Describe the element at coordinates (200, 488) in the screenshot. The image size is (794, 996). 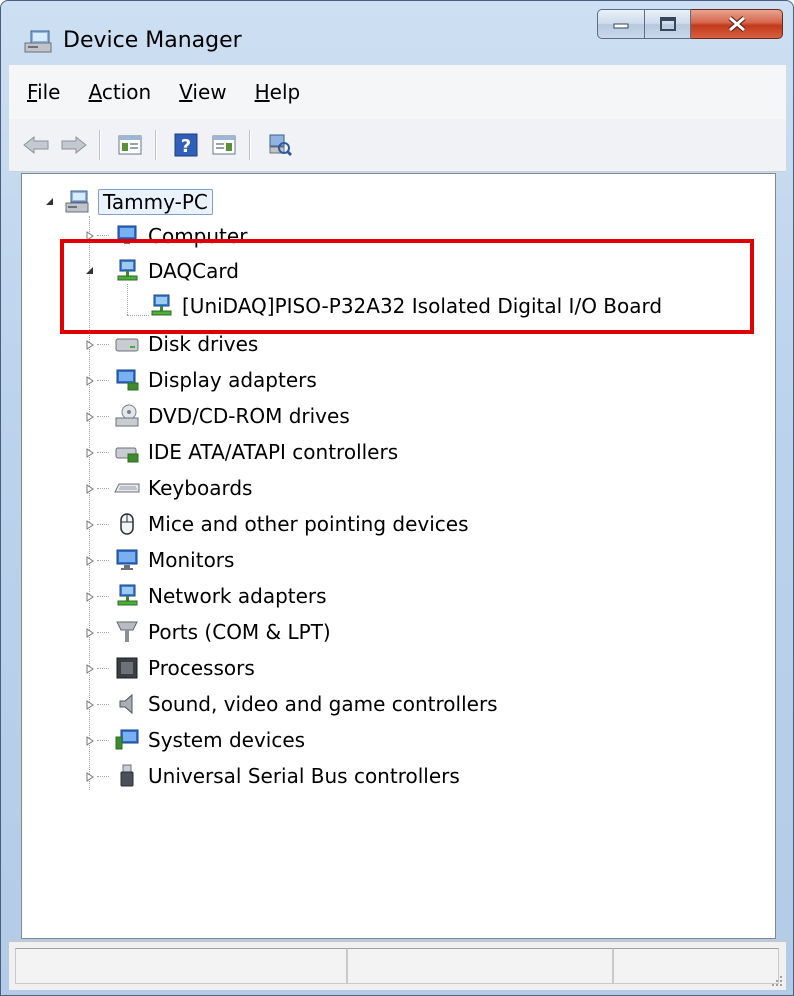
I see `tree-item-label: Keyboards` at that location.